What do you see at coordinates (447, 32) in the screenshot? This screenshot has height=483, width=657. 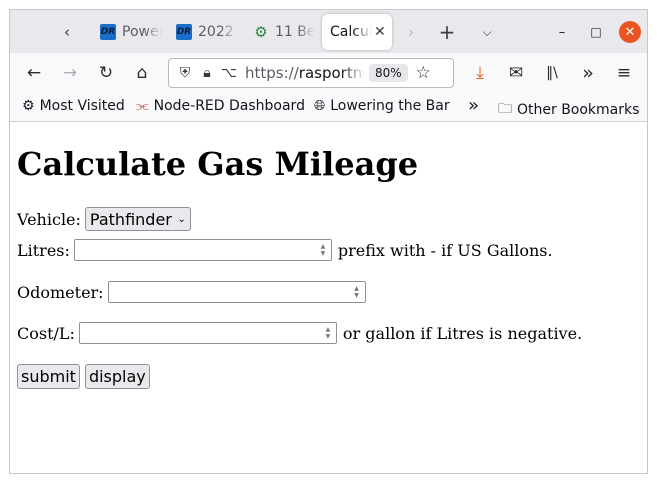 I see `new-tab-icon: +` at bounding box center [447, 32].